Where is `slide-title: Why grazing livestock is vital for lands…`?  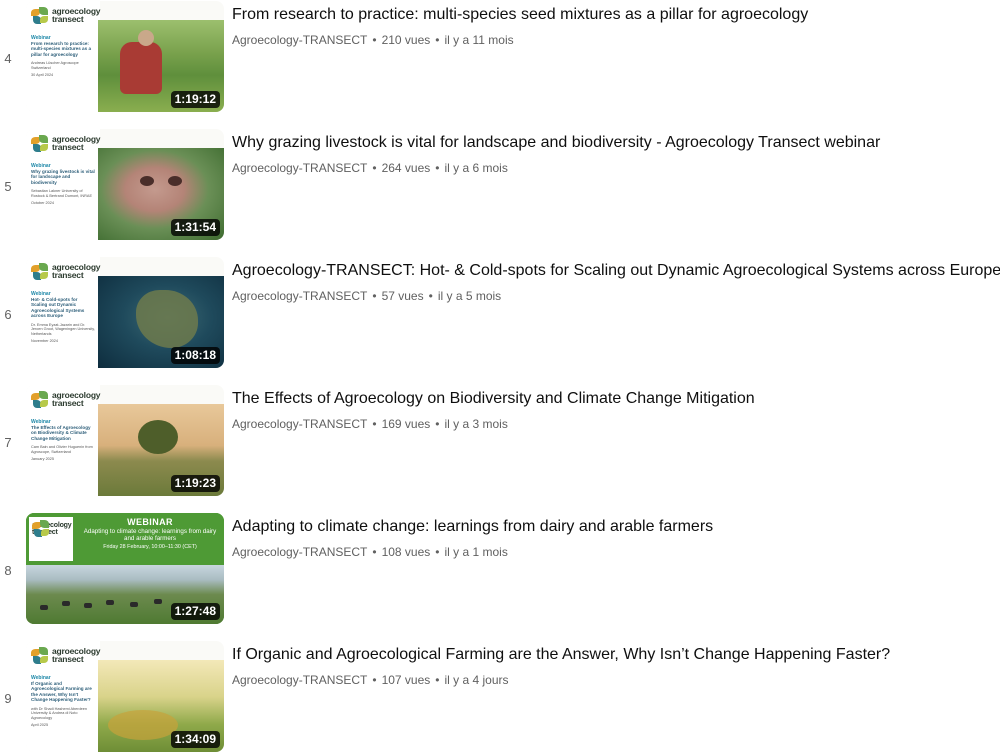 slide-title: Why grazing livestock is vital for lands… is located at coordinates (63, 177).